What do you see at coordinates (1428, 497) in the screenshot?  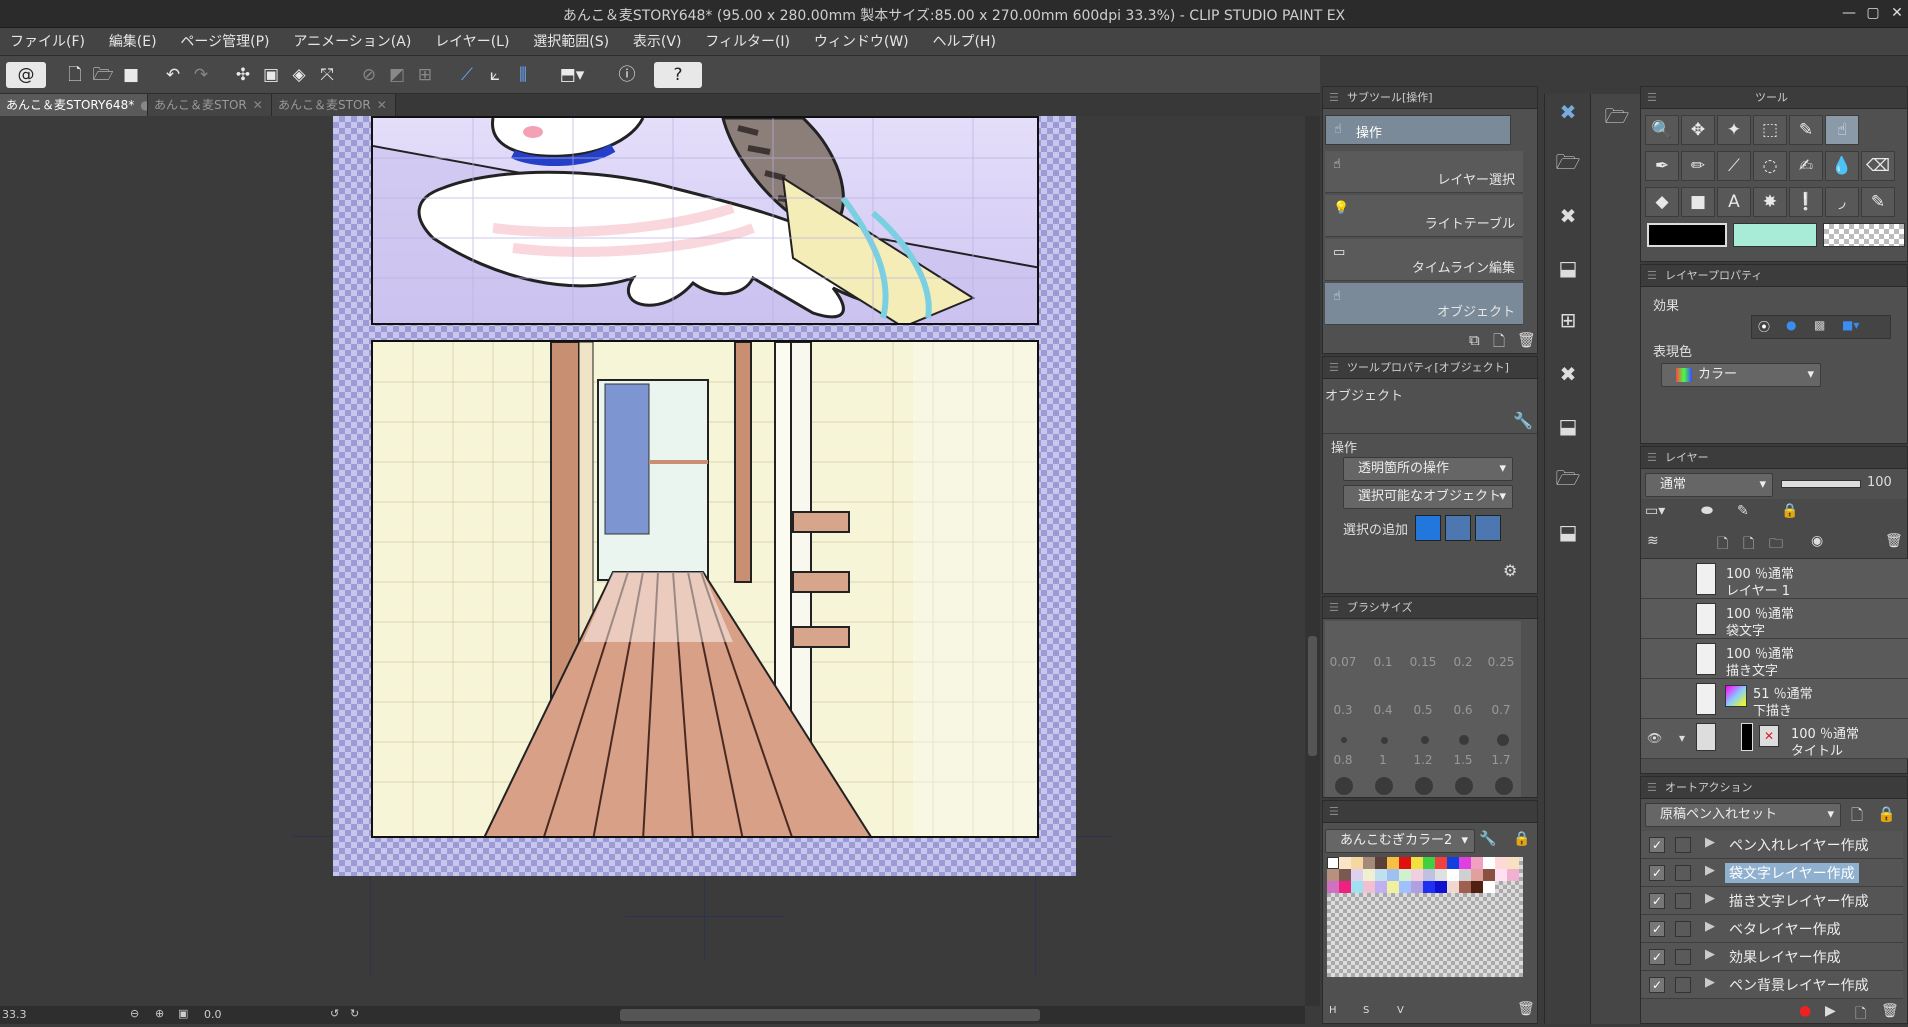 I see `selectable-object-dropdown: 選択可能なオブジェクト` at bounding box center [1428, 497].